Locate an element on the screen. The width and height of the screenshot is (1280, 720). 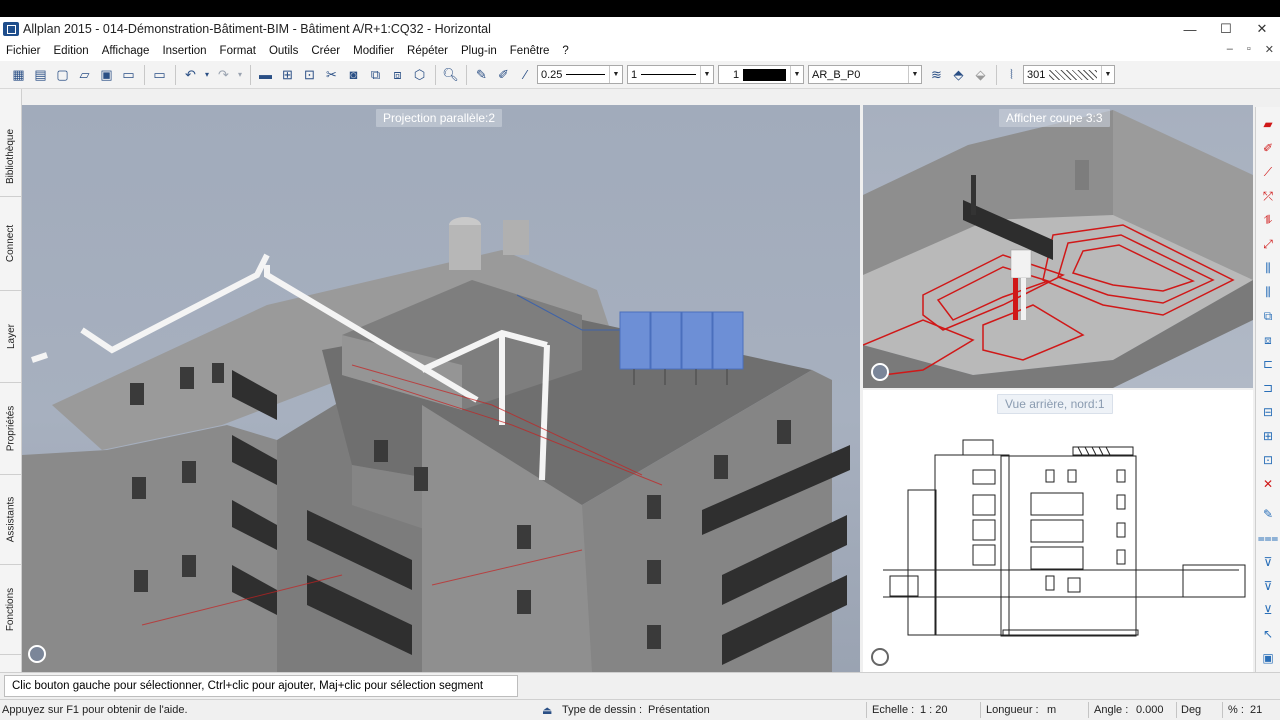
pen-icon: ✐ is located at coordinates (503, 74).